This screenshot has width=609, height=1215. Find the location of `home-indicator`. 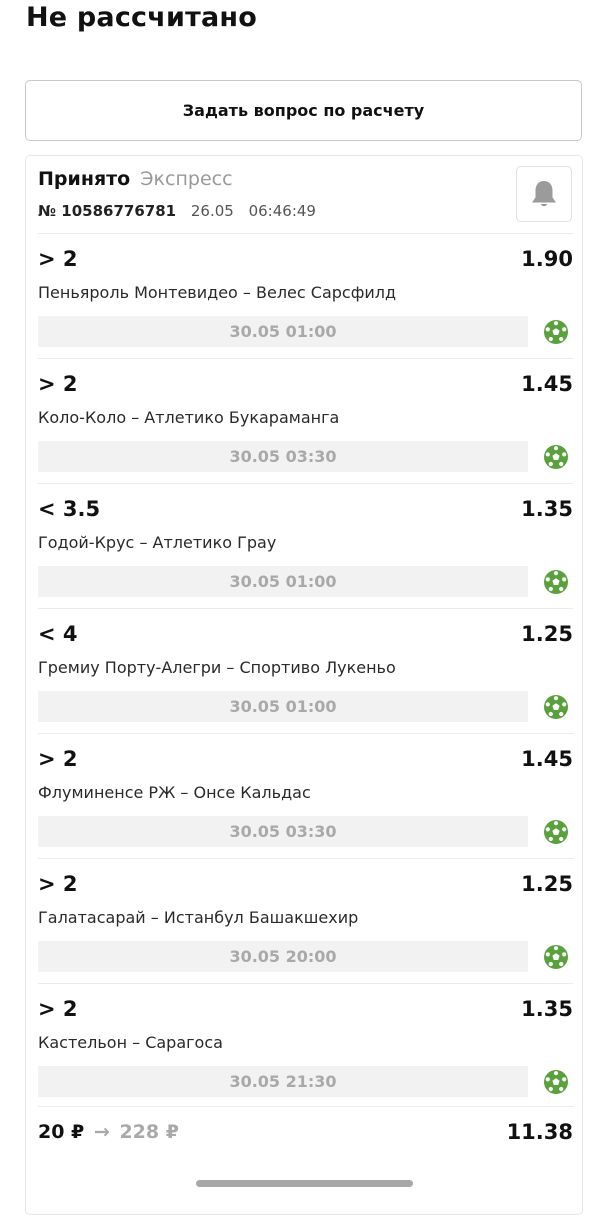

home-indicator is located at coordinates (304, 1183).